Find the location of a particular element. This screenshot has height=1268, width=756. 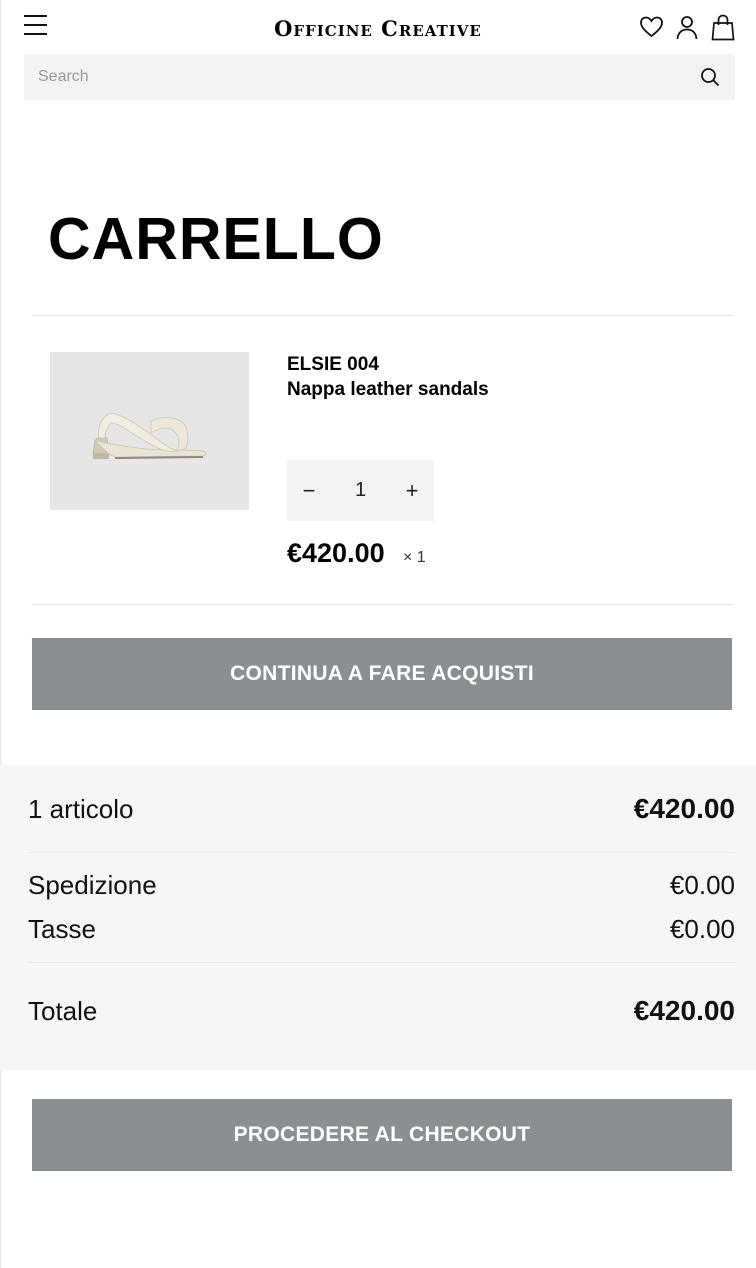

summary-items-label: 1 articolo is located at coordinates (81, 809).